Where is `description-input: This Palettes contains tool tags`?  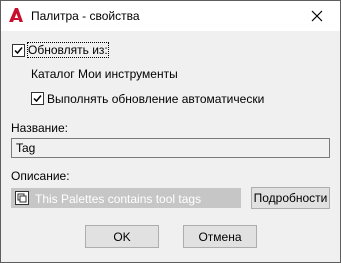 description-input: This Palettes contains tool tags is located at coordinates (126, 198).